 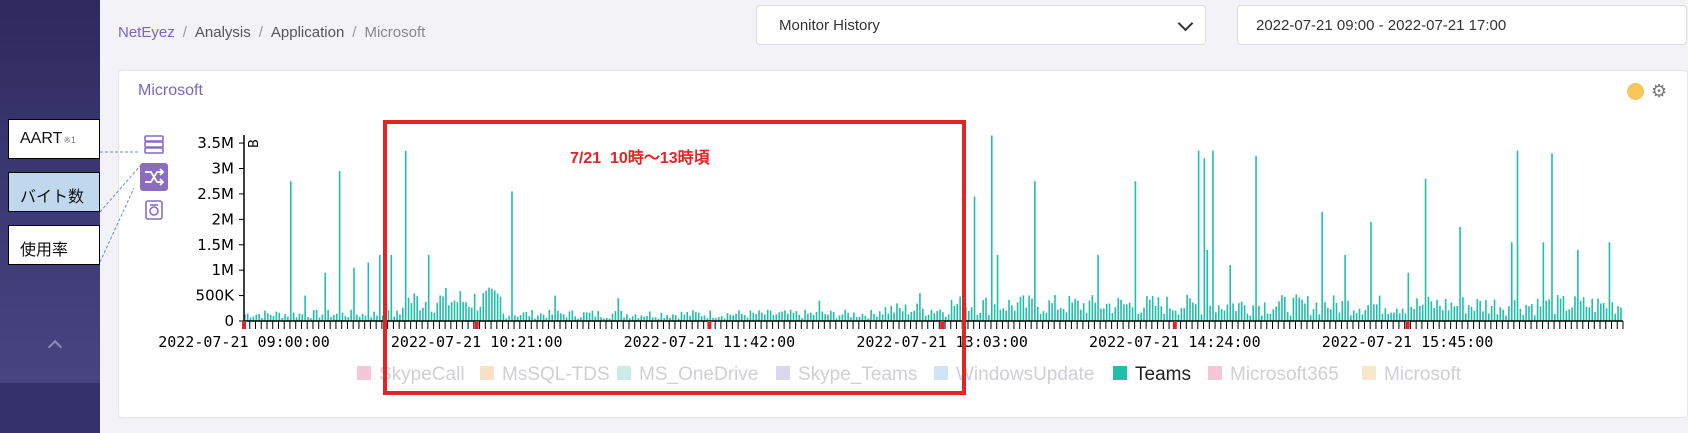 What do you see at coordinates (223, 270) in the screenshot?
I see `y-tick-label: 1M` at bounding box center [223, 270].